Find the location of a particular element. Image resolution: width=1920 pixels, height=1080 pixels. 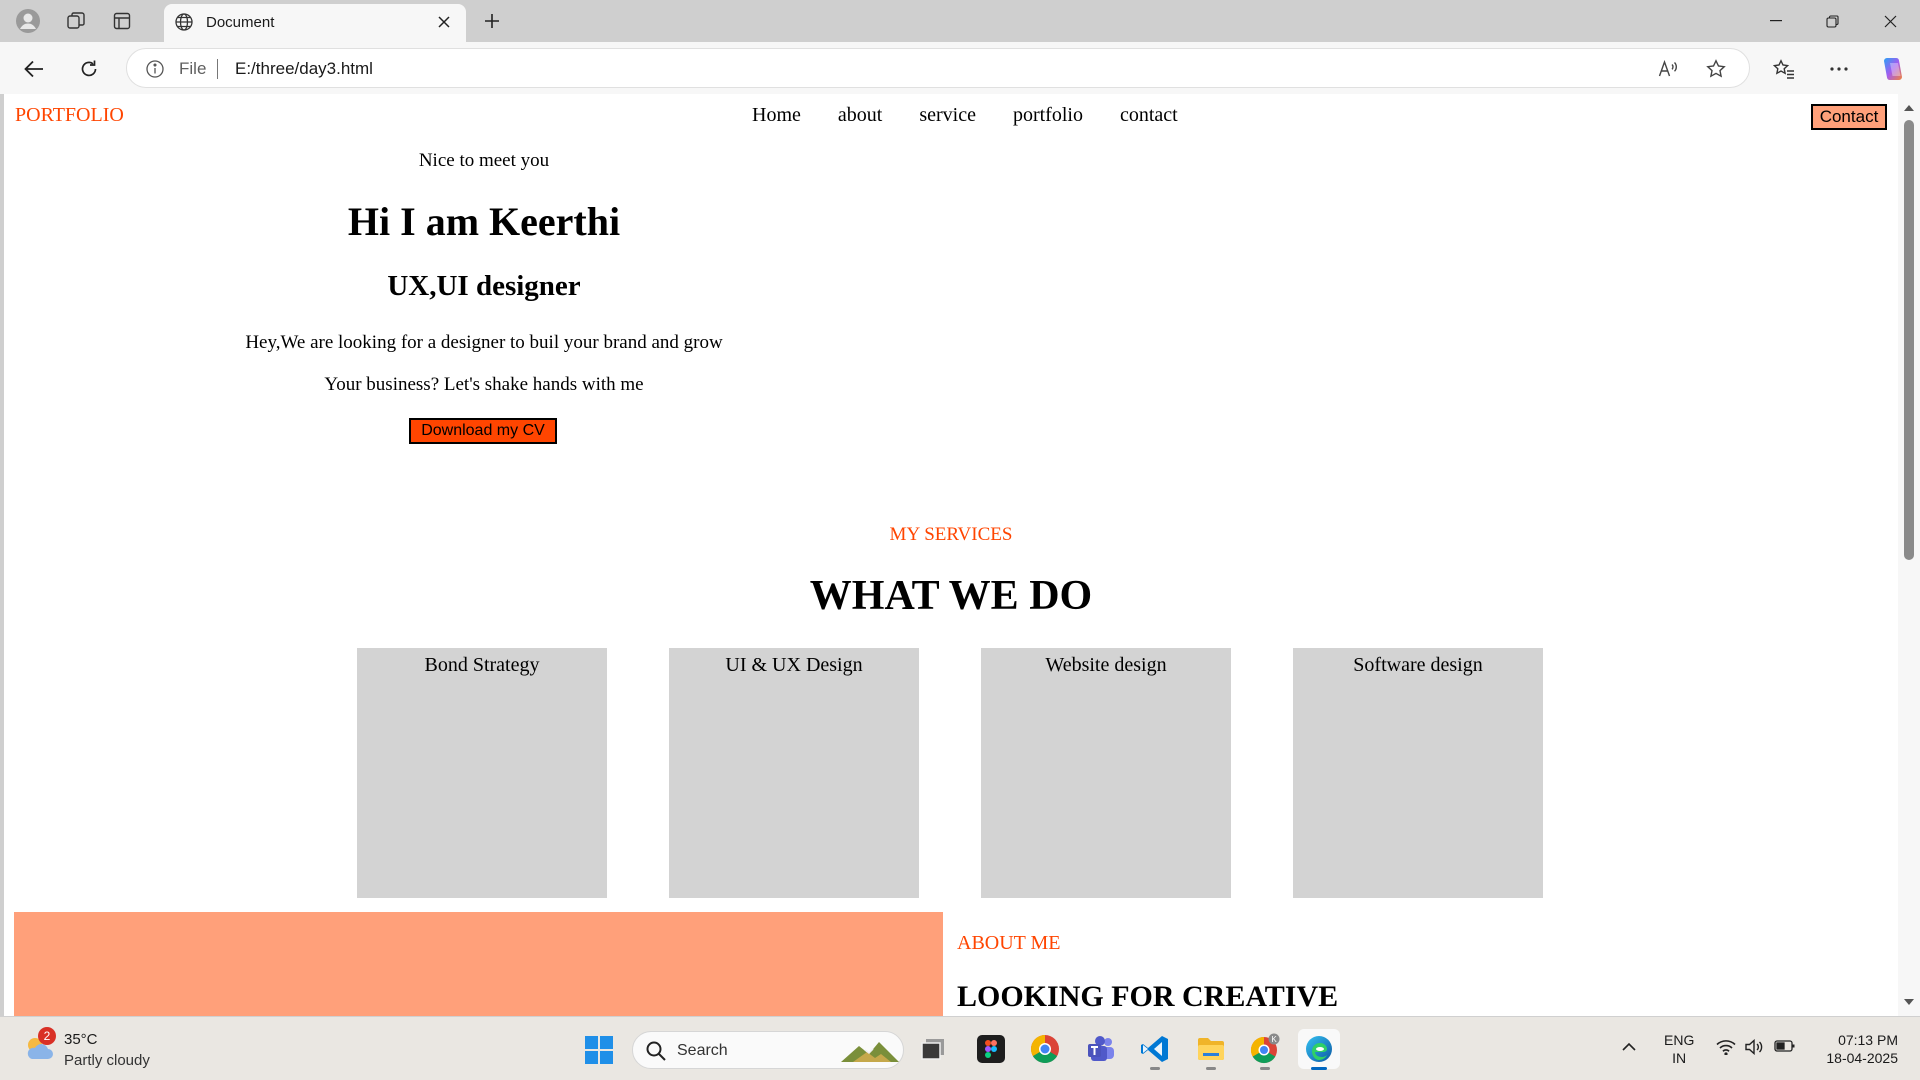

page-scrollbar is located at coordinates (1909, 555).